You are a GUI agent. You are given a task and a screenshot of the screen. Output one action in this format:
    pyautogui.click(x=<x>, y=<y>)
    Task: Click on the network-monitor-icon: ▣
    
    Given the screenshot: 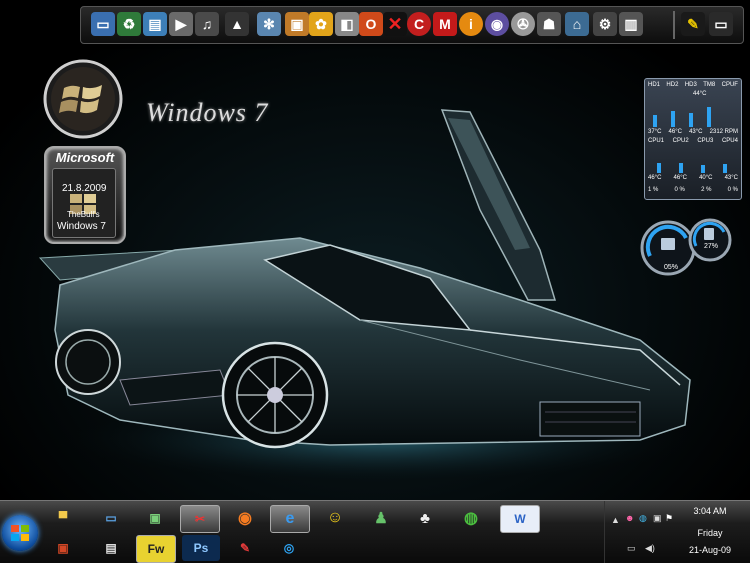 What is the action you would take?
    pyautogui.click(x=155, y=518)
    